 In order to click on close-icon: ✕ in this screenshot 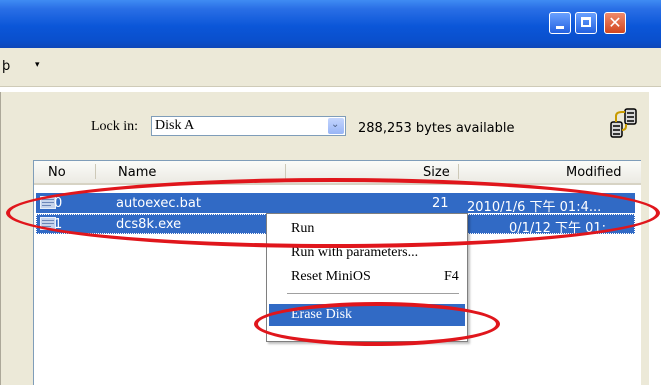, I will do `click(615, 22)`.